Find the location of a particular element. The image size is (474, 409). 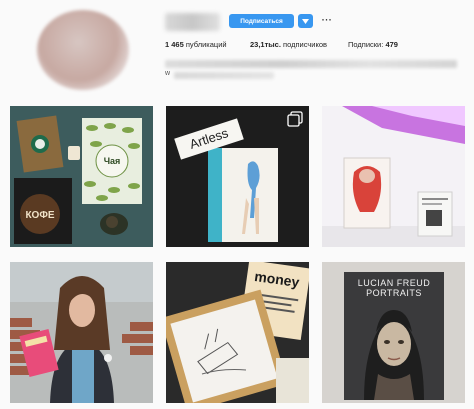

caret-down-icon is located at coordinates (305, 21).